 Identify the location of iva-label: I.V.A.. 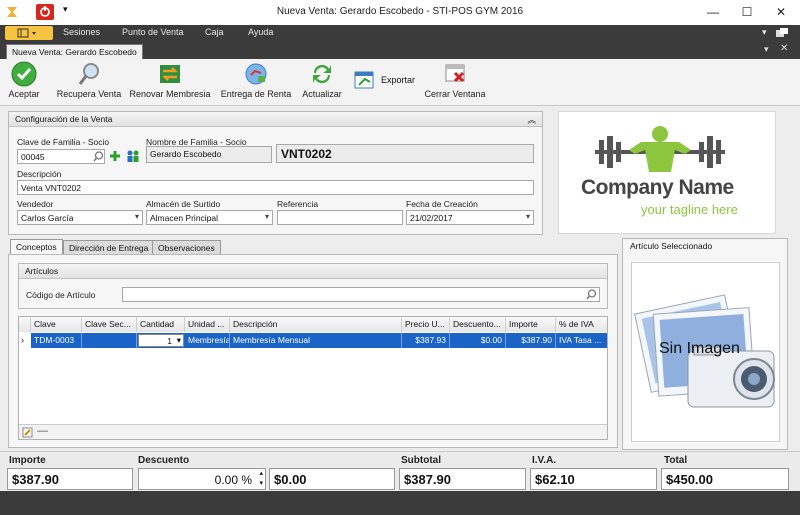
(544, 460).